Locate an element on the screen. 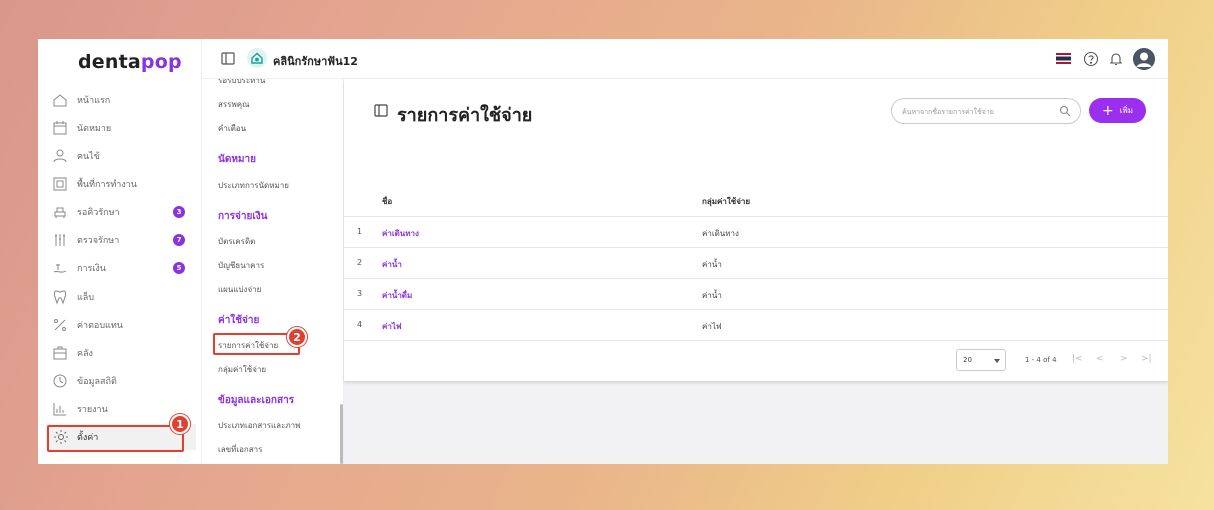 This screenshot has width=1214, height=510. sidebar-item-treatment: ตรวจรักษา 7 is located at coordinates (120, 240).